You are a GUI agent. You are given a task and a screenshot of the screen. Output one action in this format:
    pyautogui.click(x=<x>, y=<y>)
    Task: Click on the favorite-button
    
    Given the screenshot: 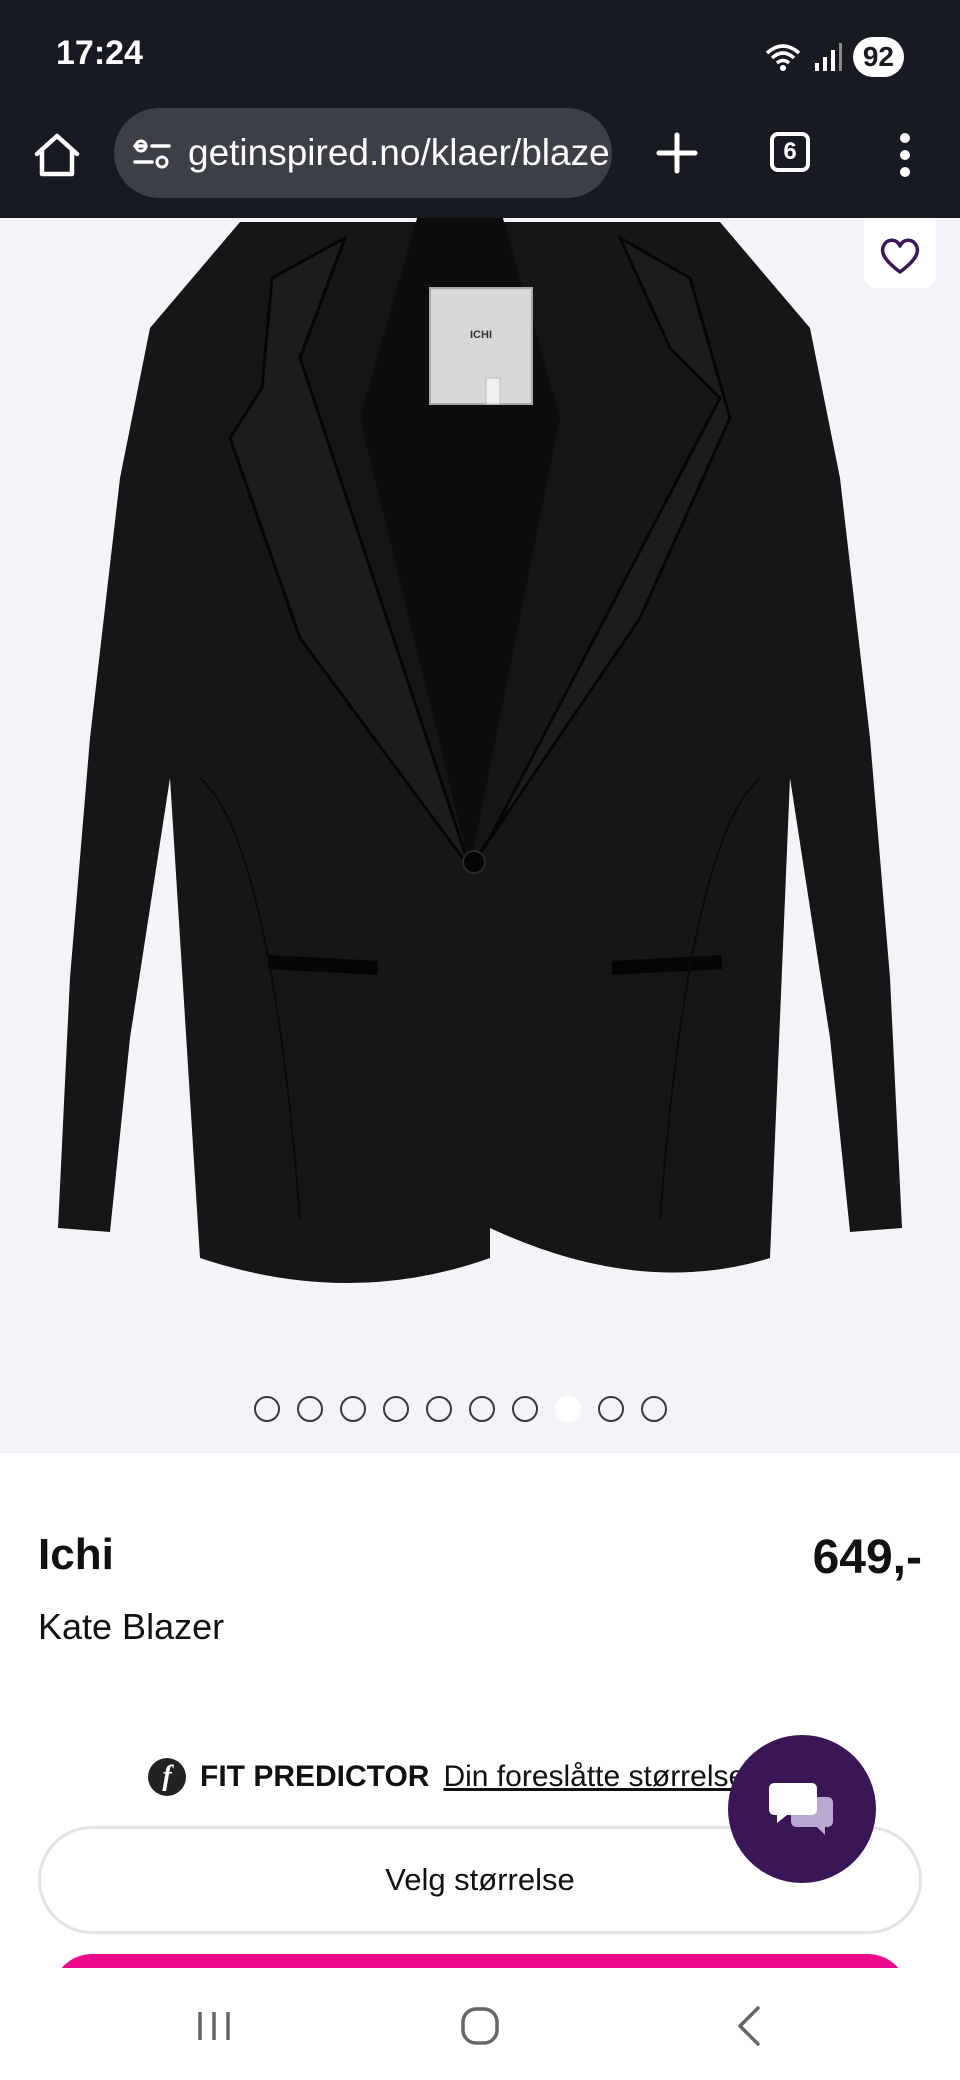 What is the action you would take?
    pyautogui.click(x=900, y=253)
    